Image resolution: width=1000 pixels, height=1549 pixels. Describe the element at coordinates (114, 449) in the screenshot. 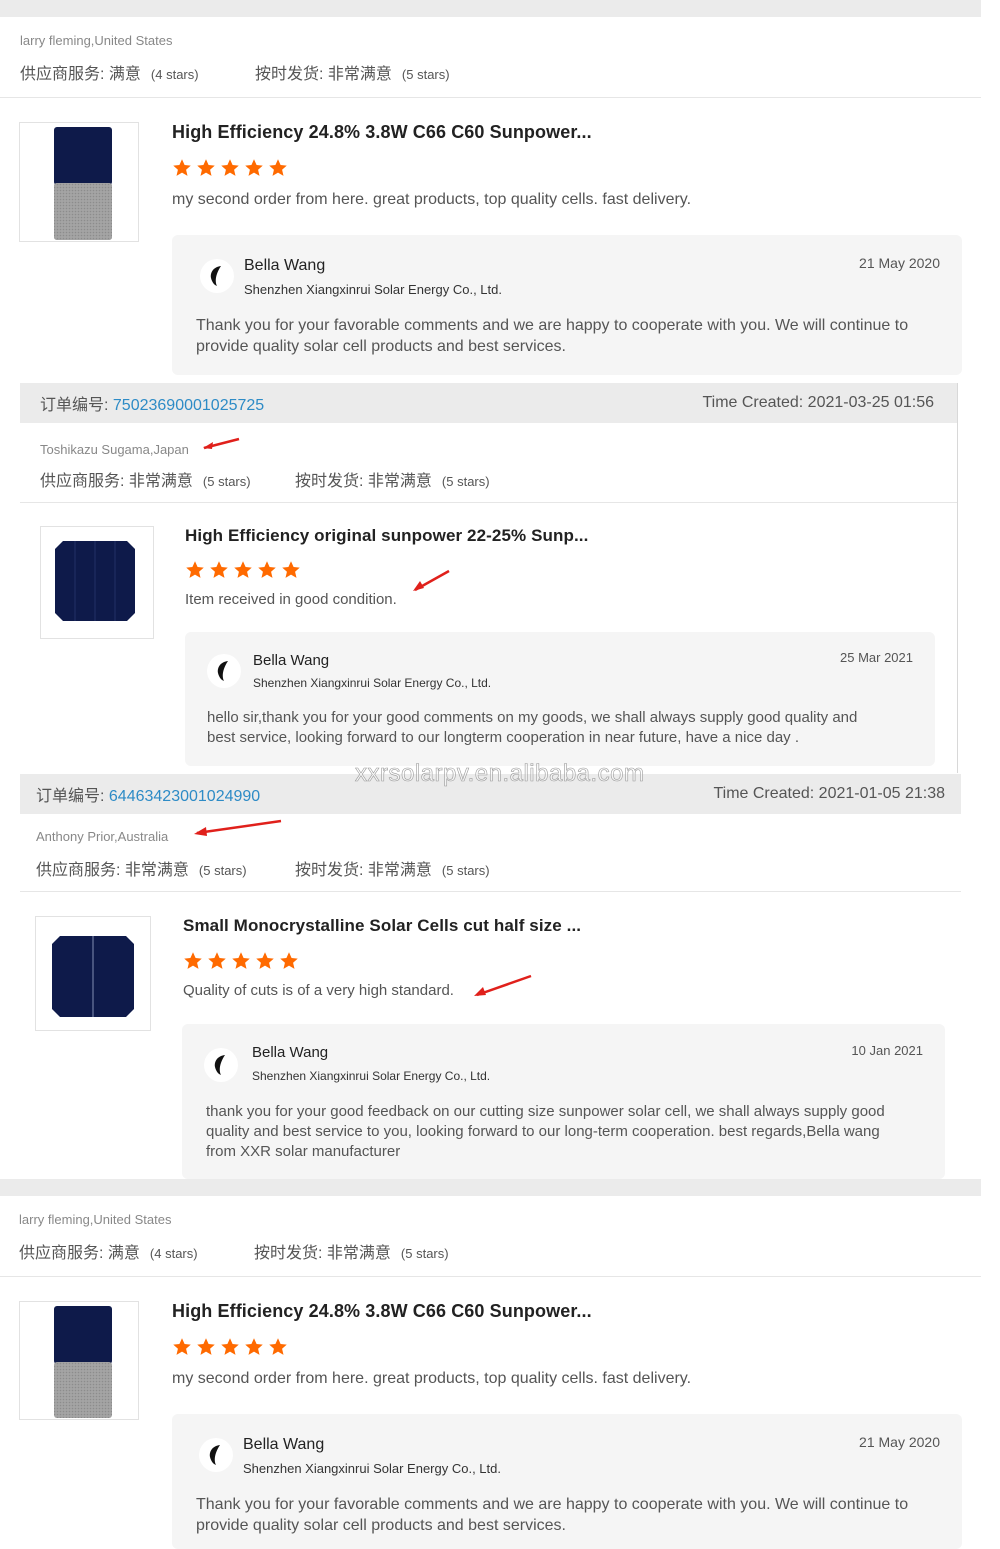

I see `reviewer-name: Toshikazu Sugama,Japan` at that location.